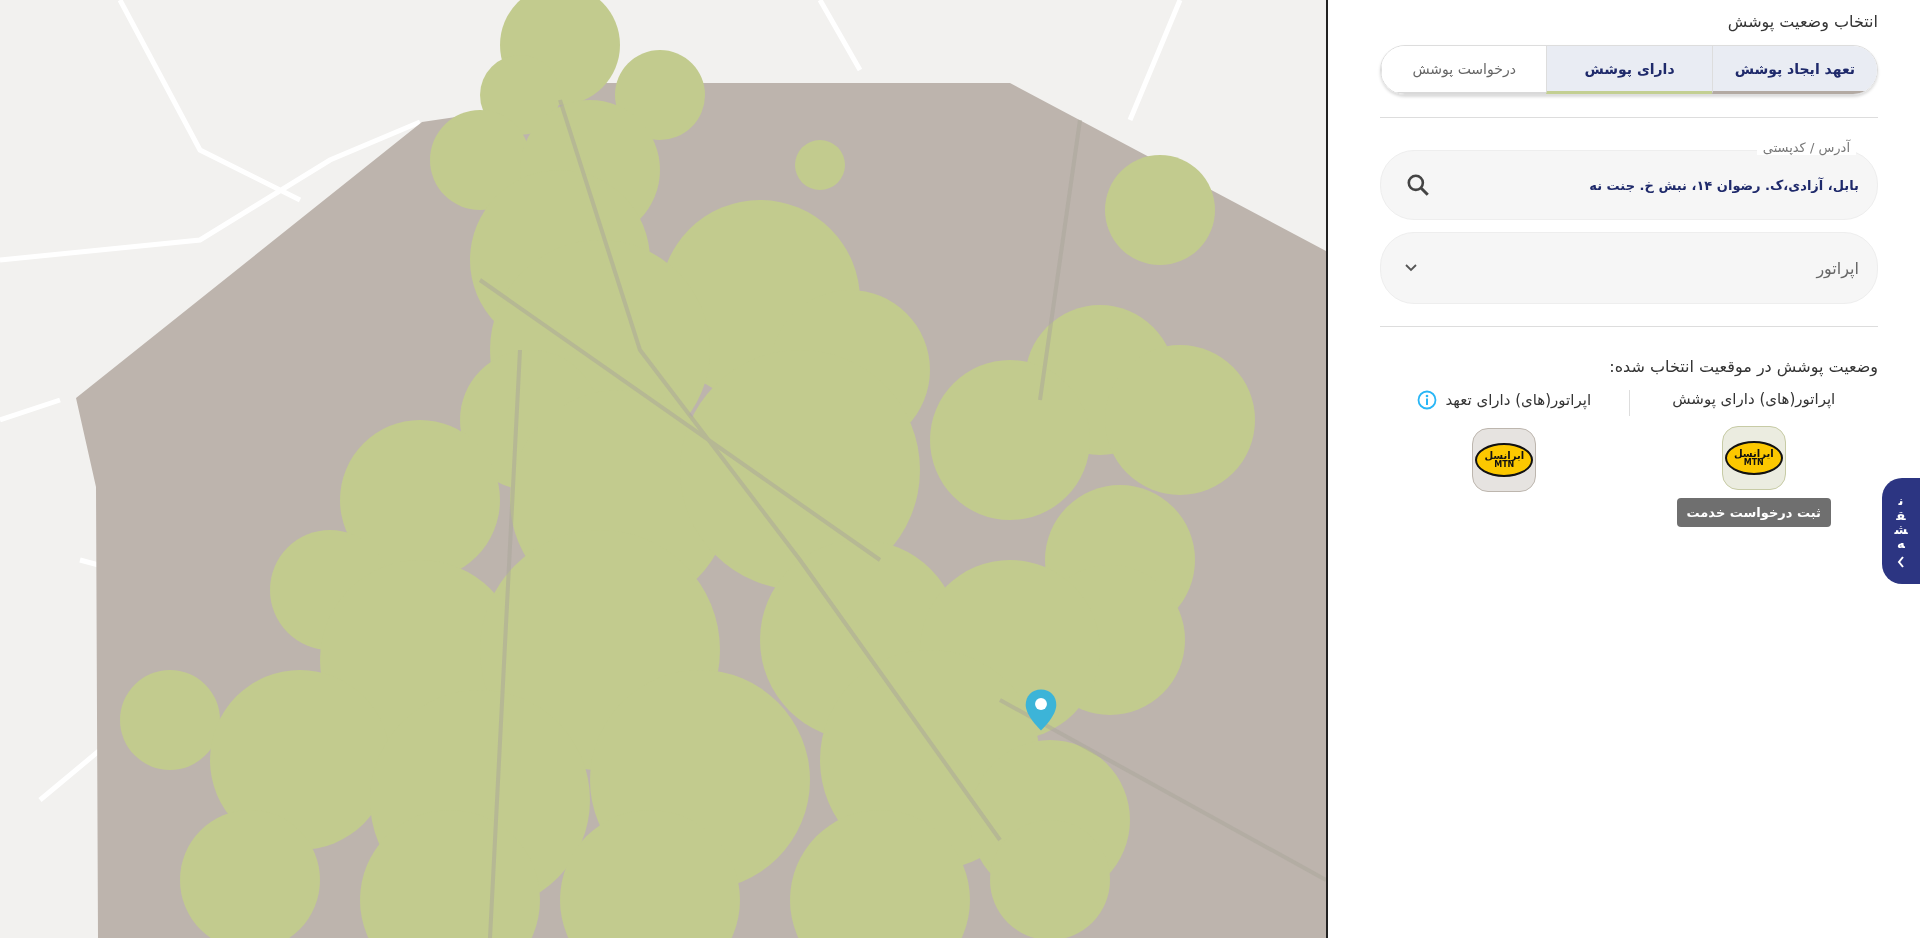 Image resolution: width=1920 pixels, height=938 pixels. Describe the element at coordinates (1806, 147) in the screenshot. I see `field-label: آدرس / کدپستی` at that location.